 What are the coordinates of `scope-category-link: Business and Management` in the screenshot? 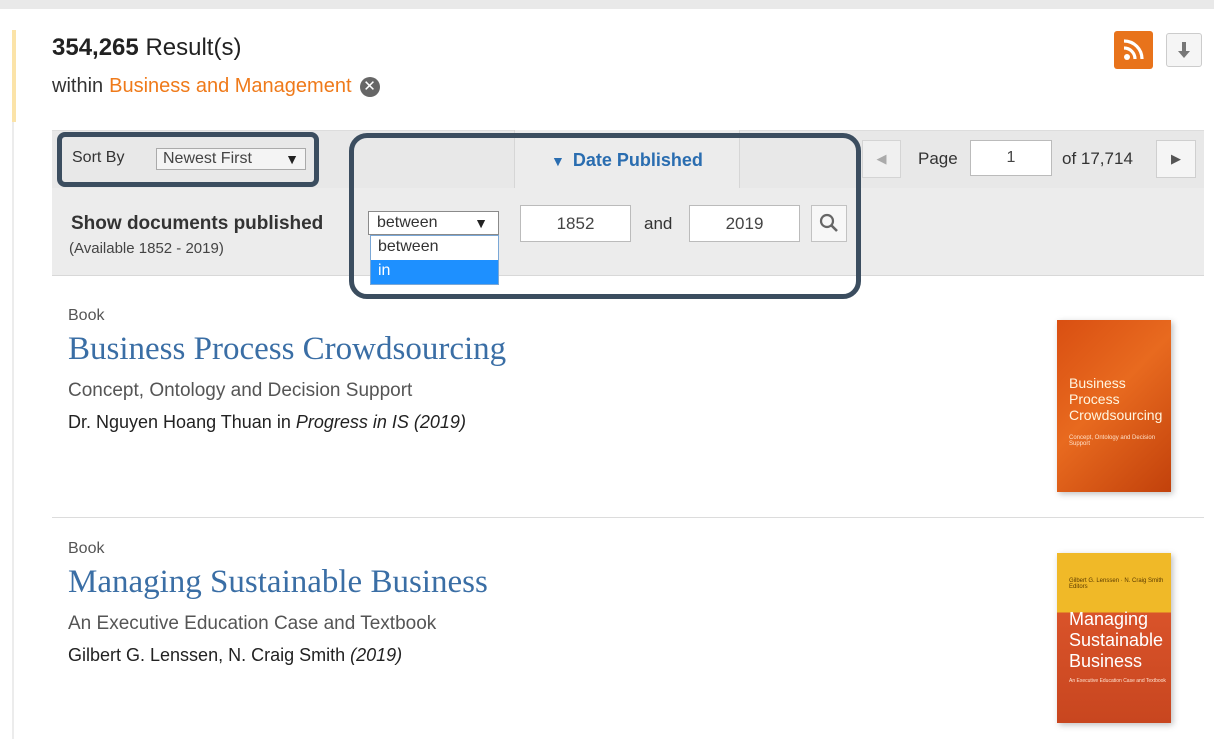 It's located at (230, 86).